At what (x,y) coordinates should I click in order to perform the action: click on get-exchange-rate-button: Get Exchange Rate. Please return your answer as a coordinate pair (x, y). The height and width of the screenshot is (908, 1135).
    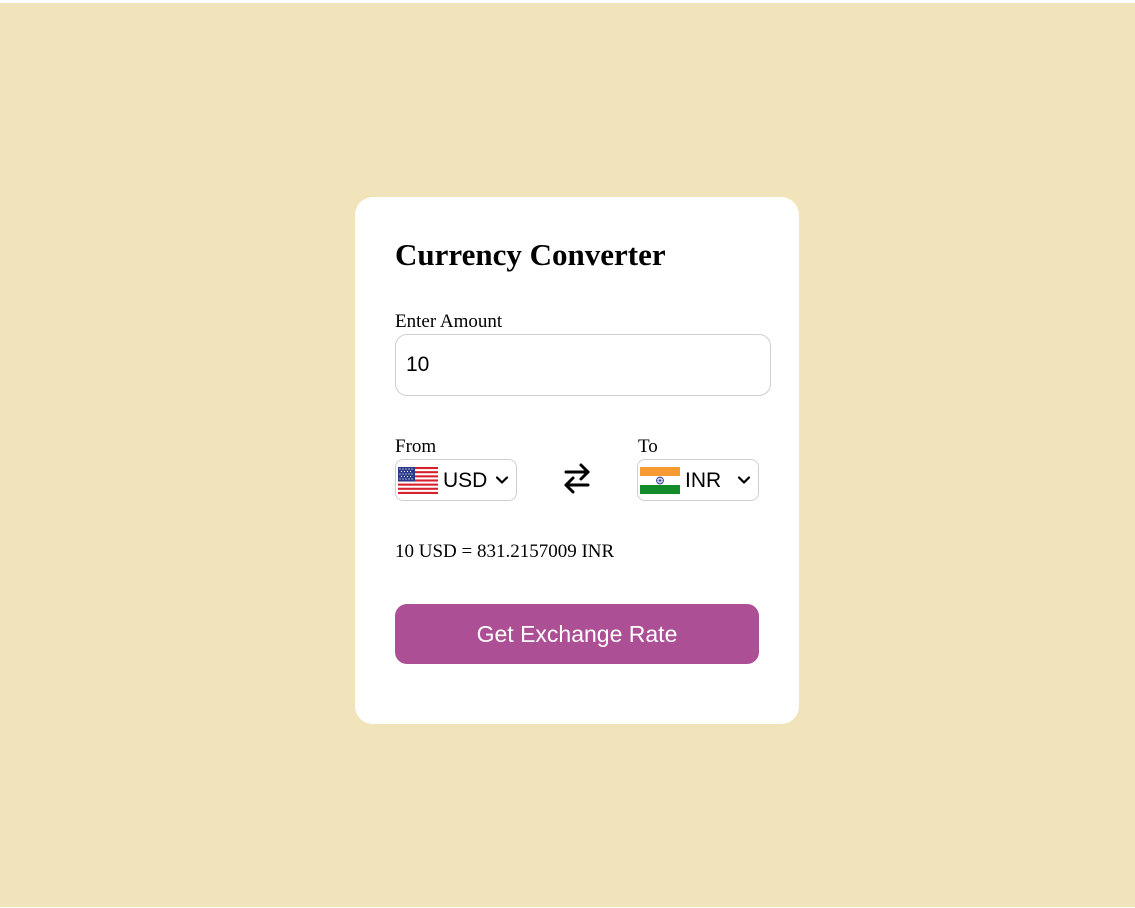
    Looking at the image, I should click on (577, 634).